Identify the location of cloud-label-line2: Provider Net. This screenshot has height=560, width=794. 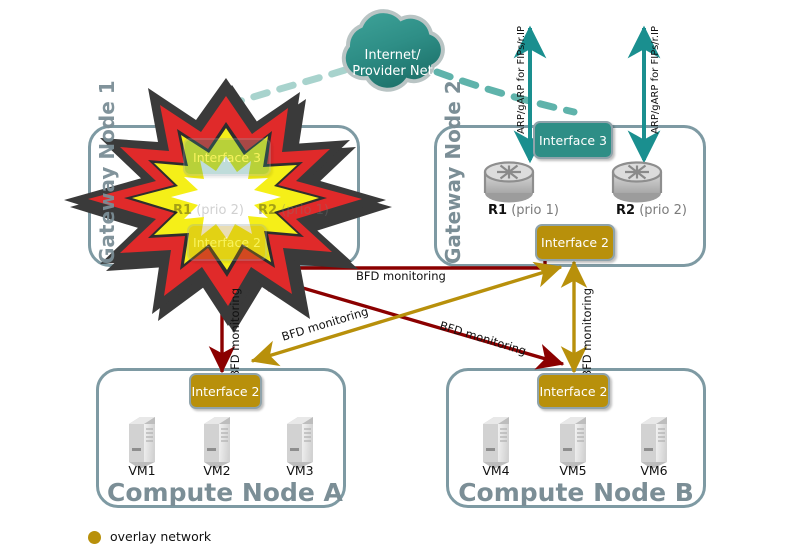
(392, 71).